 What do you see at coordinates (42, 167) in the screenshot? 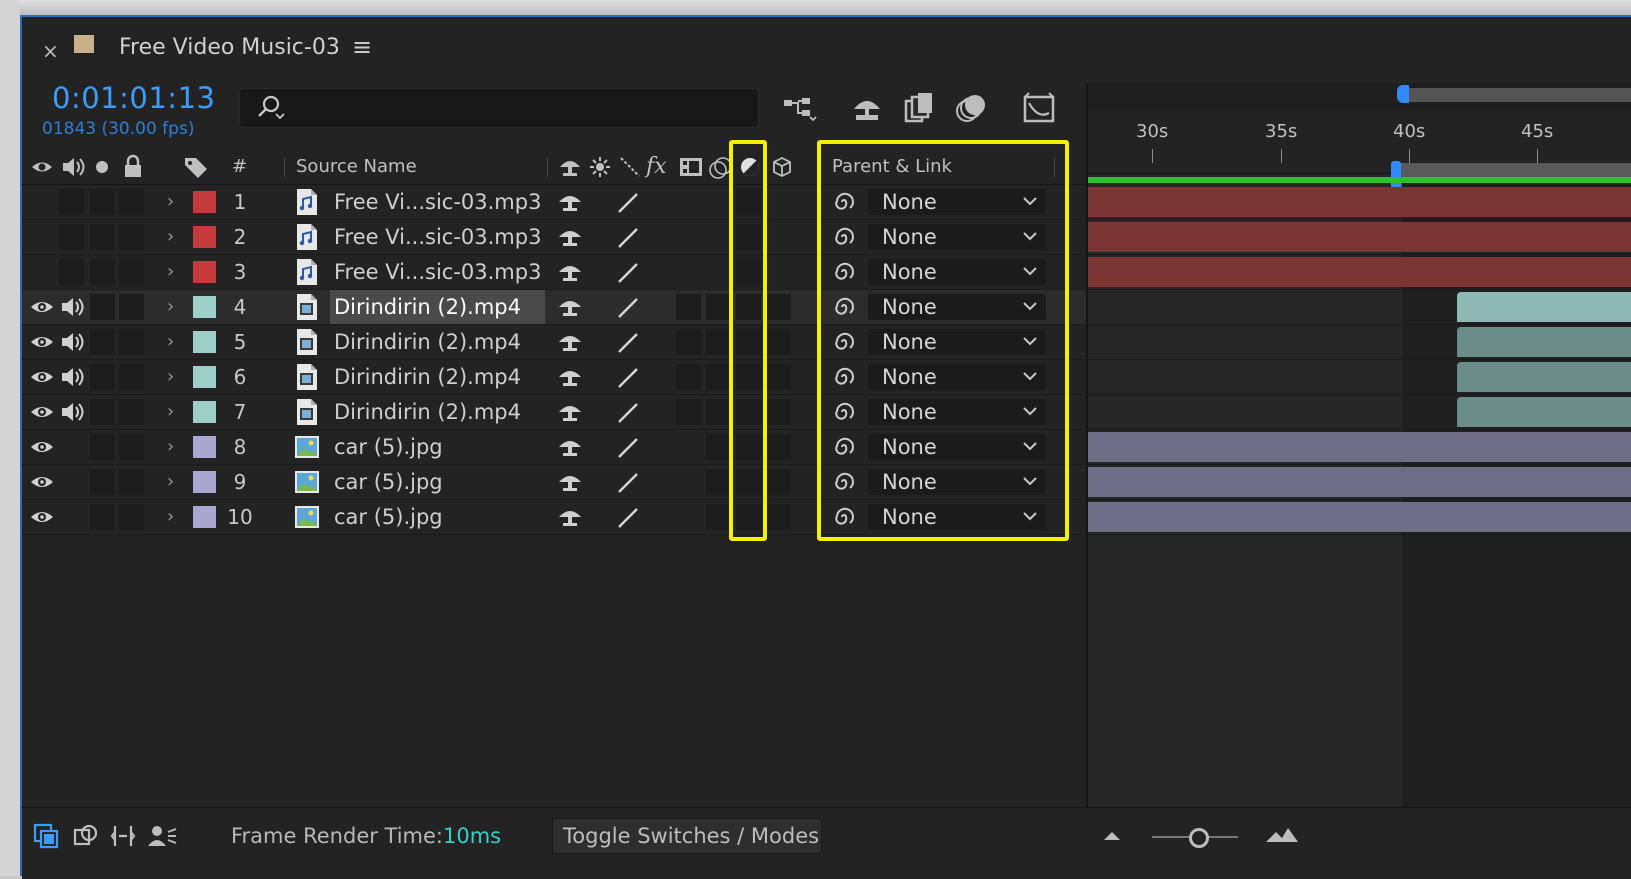
I see `video-switch-header-icon` at bounding box center [42, 167].